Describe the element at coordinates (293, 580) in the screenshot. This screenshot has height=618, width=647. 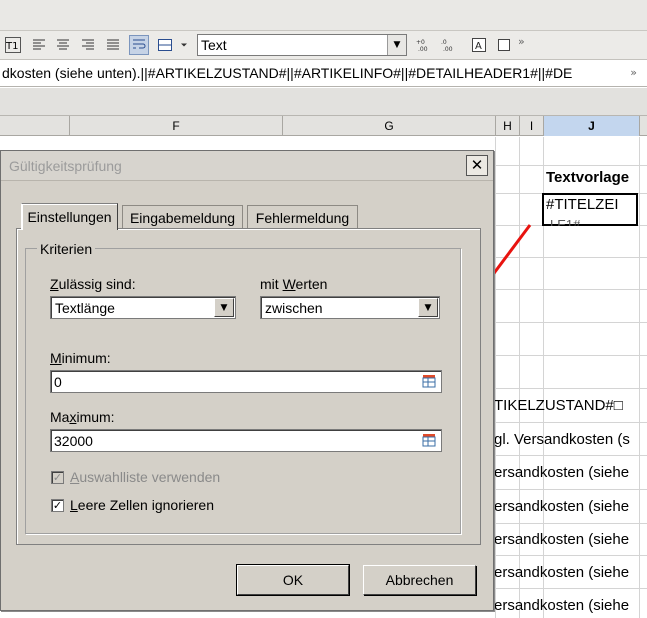
I see `ok-button: OK` at that location.